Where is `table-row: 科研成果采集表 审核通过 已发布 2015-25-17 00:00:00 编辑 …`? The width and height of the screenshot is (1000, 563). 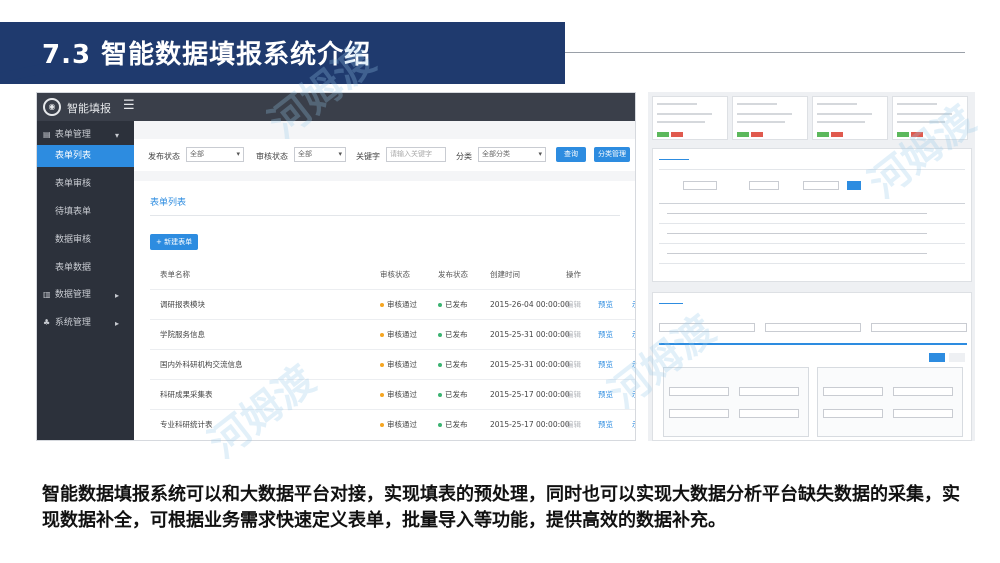 table-row: 科研成果采集表 审核通过 已发布 2015-25-17 00:00:00 编辑 … is located at coordinates (392, 394).